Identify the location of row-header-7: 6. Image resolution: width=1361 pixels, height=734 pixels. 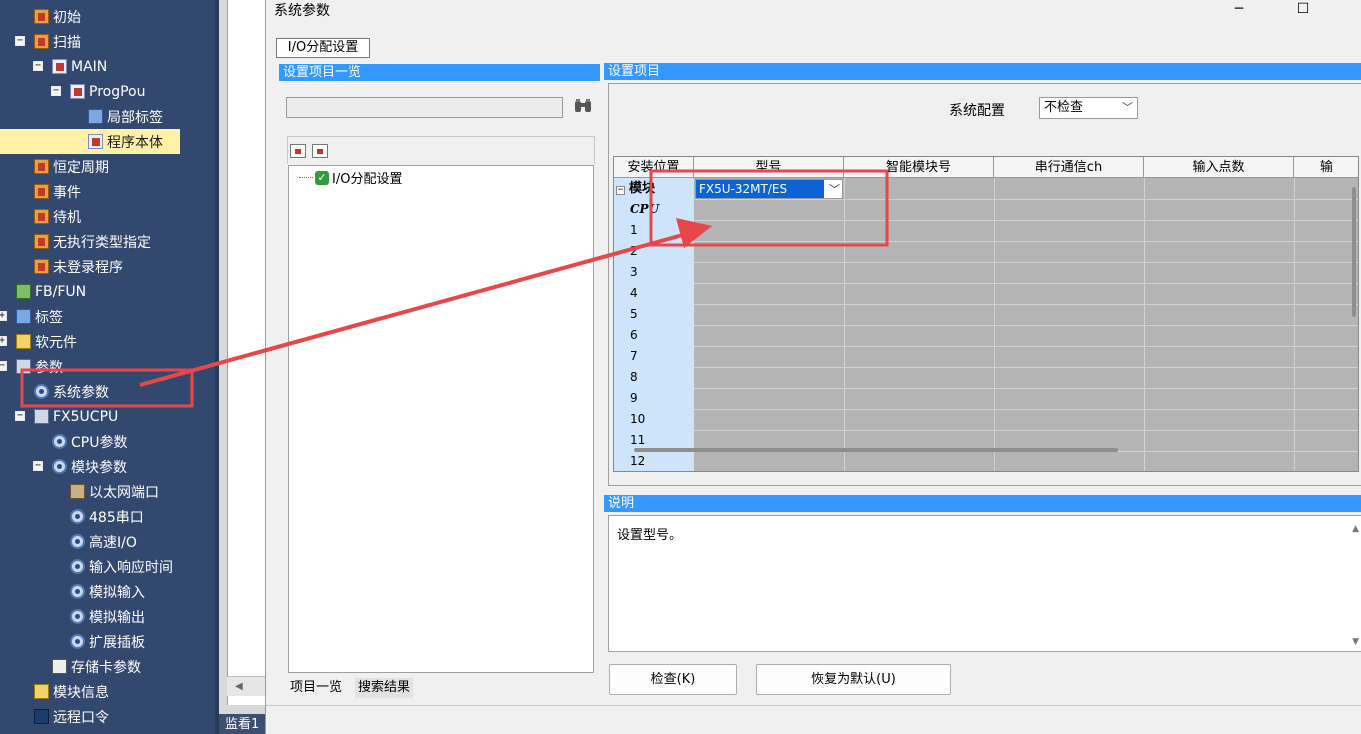
(626, 335).